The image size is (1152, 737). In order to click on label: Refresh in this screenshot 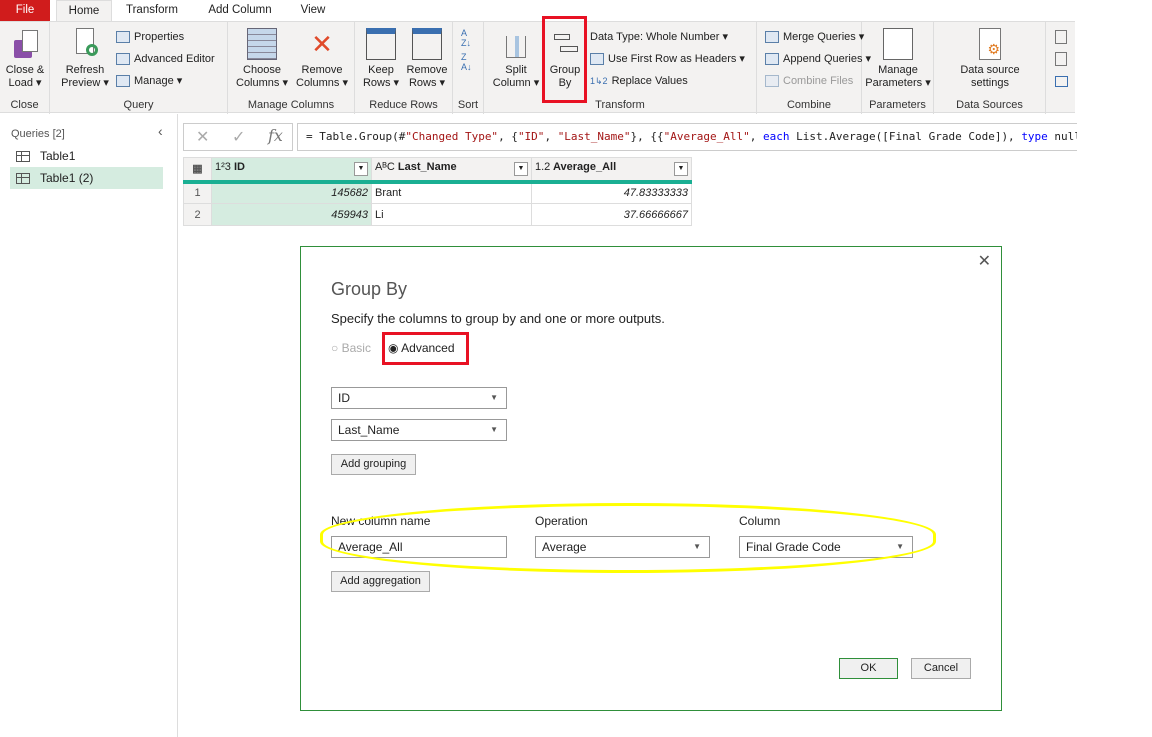, I will do `click(85, 70)`.